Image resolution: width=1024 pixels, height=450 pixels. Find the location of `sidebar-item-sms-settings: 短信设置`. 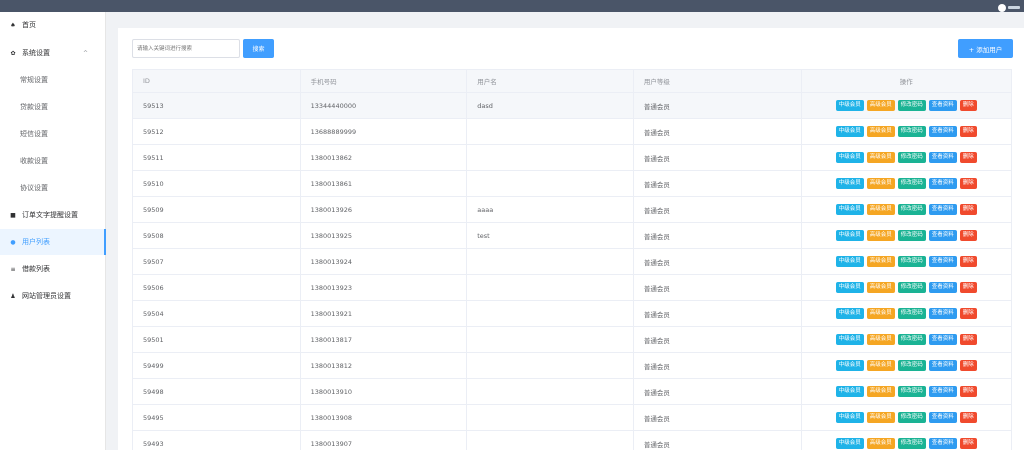

sidebar-item-sms-settings: 短信设置 is located at coordinates (53, 134).